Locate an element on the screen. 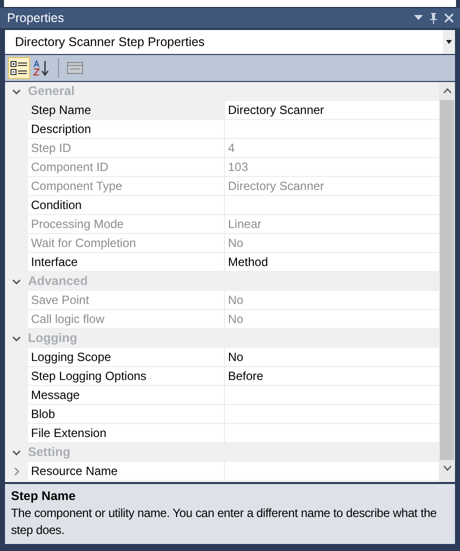 Image resolution: width=460 pixels, height=551 pixels. pin-icon is located at coordinates (433, 18).